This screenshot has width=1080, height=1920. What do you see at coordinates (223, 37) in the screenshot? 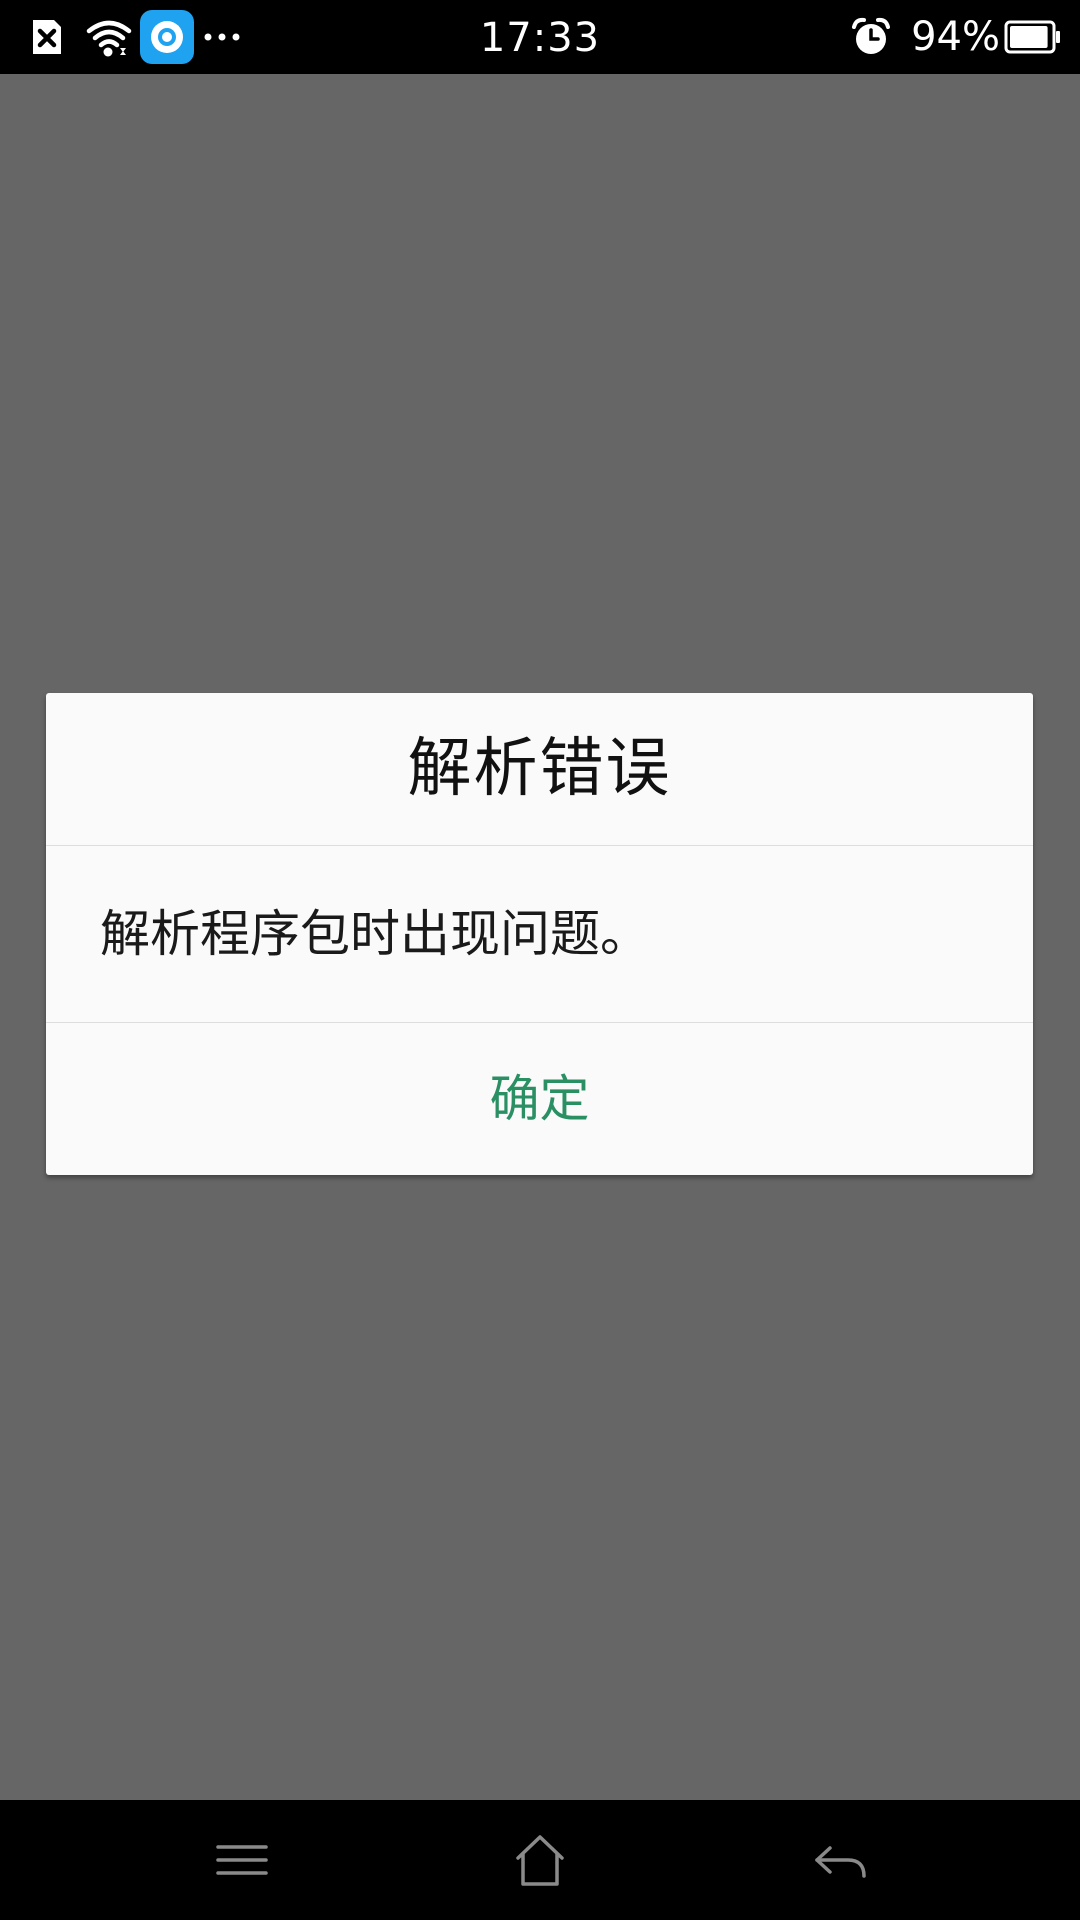
I see `more-dots-icon` at bounding box center [223, 37].